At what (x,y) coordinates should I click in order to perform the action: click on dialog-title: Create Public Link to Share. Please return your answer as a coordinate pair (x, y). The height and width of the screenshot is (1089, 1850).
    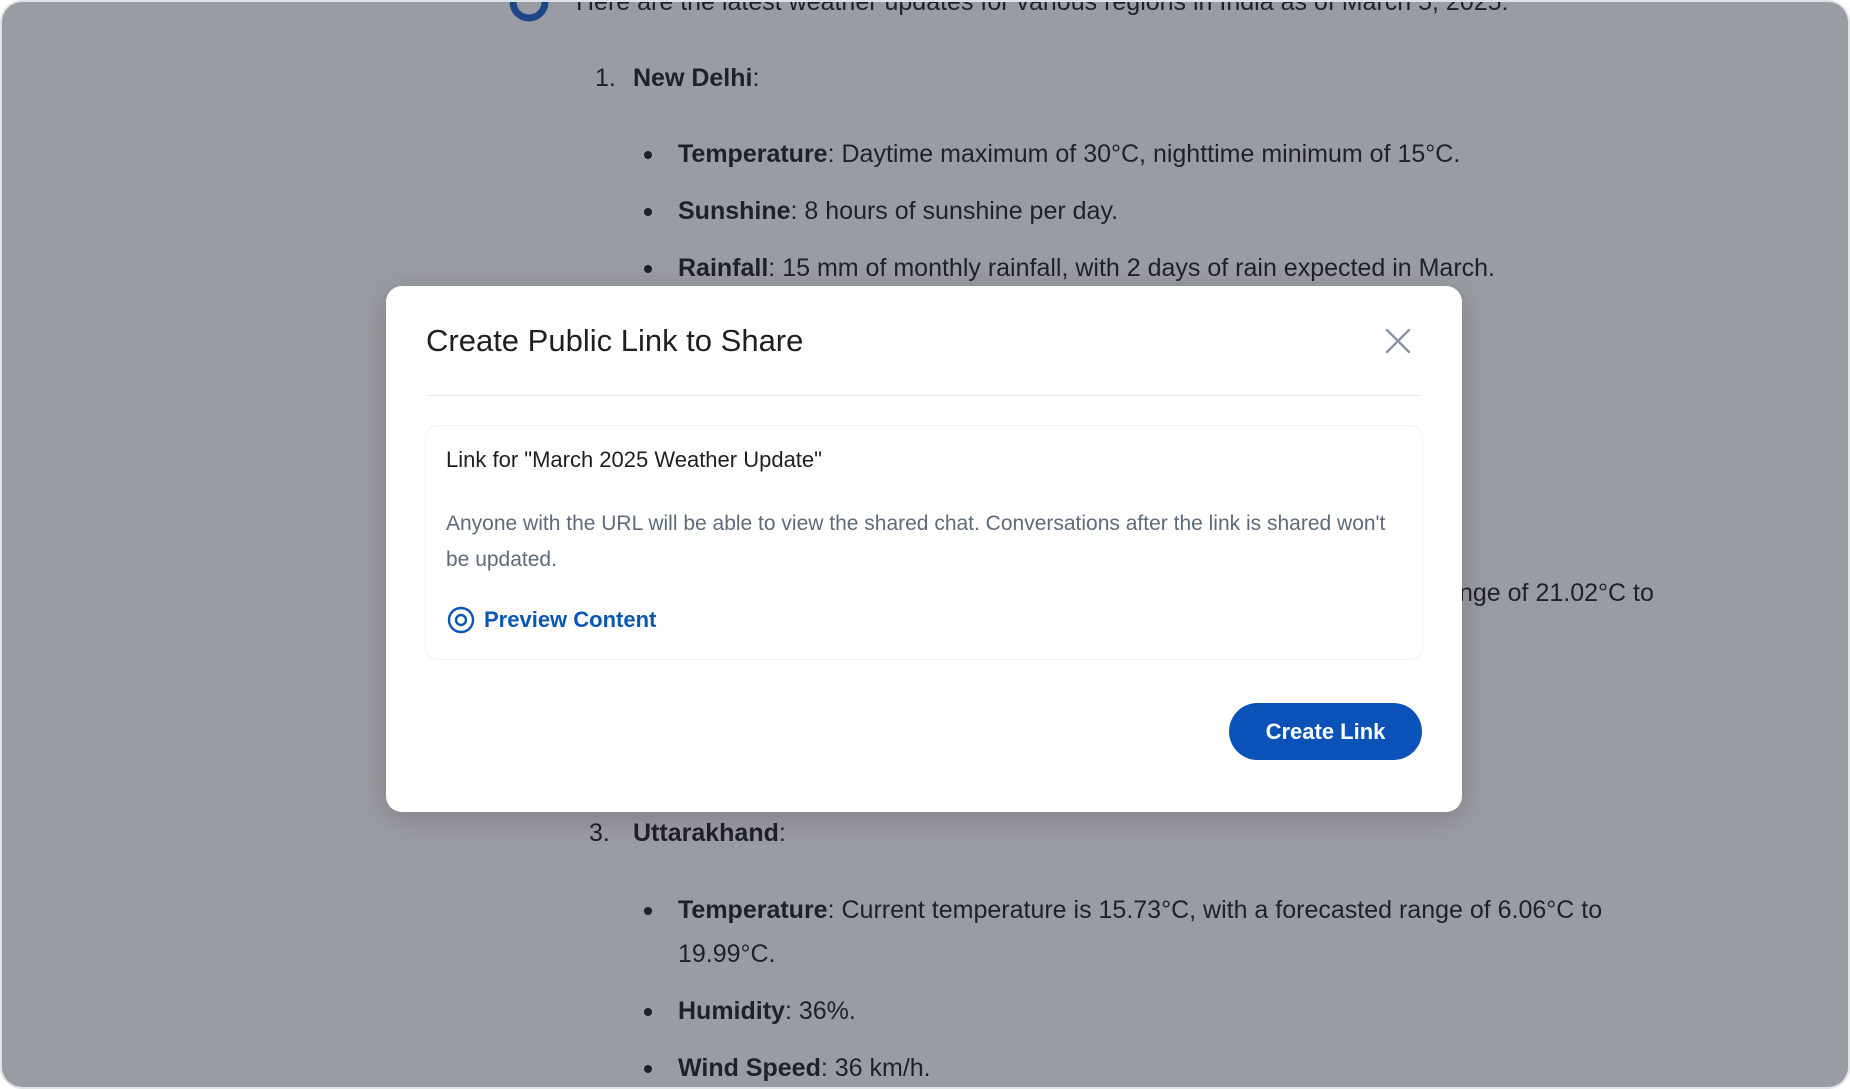
    Looking at the image, I should click on (615, 340).